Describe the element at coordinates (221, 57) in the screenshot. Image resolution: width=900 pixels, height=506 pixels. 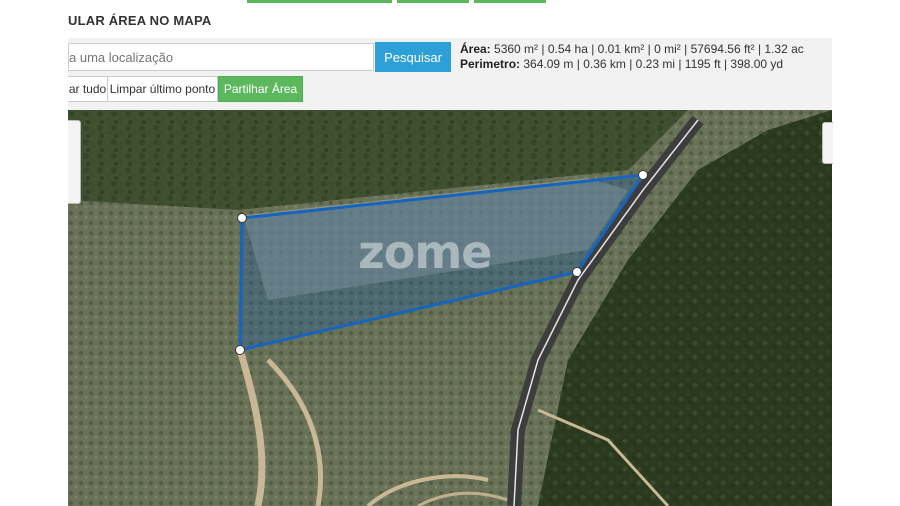
I see `search-input` at that location.